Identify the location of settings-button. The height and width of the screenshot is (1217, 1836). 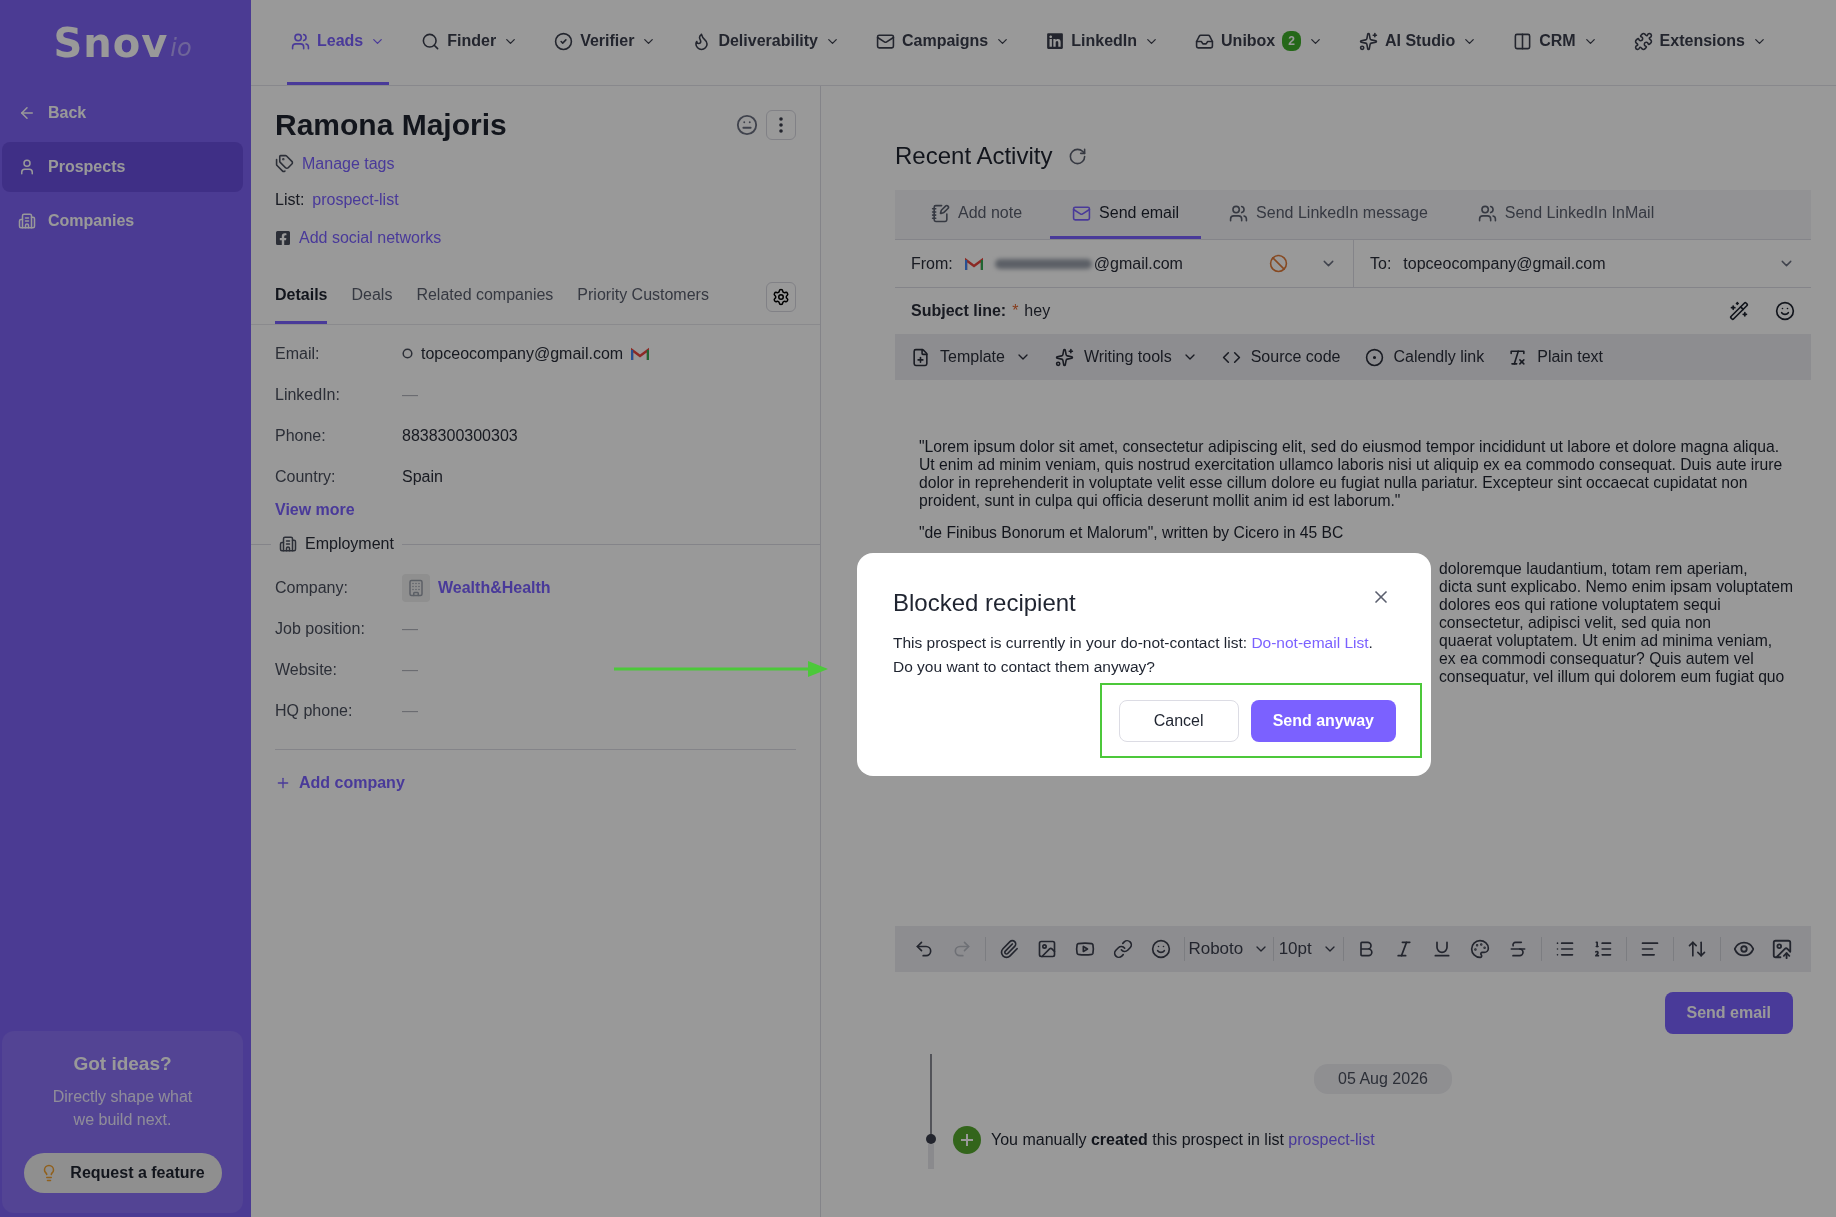
(781, 296).